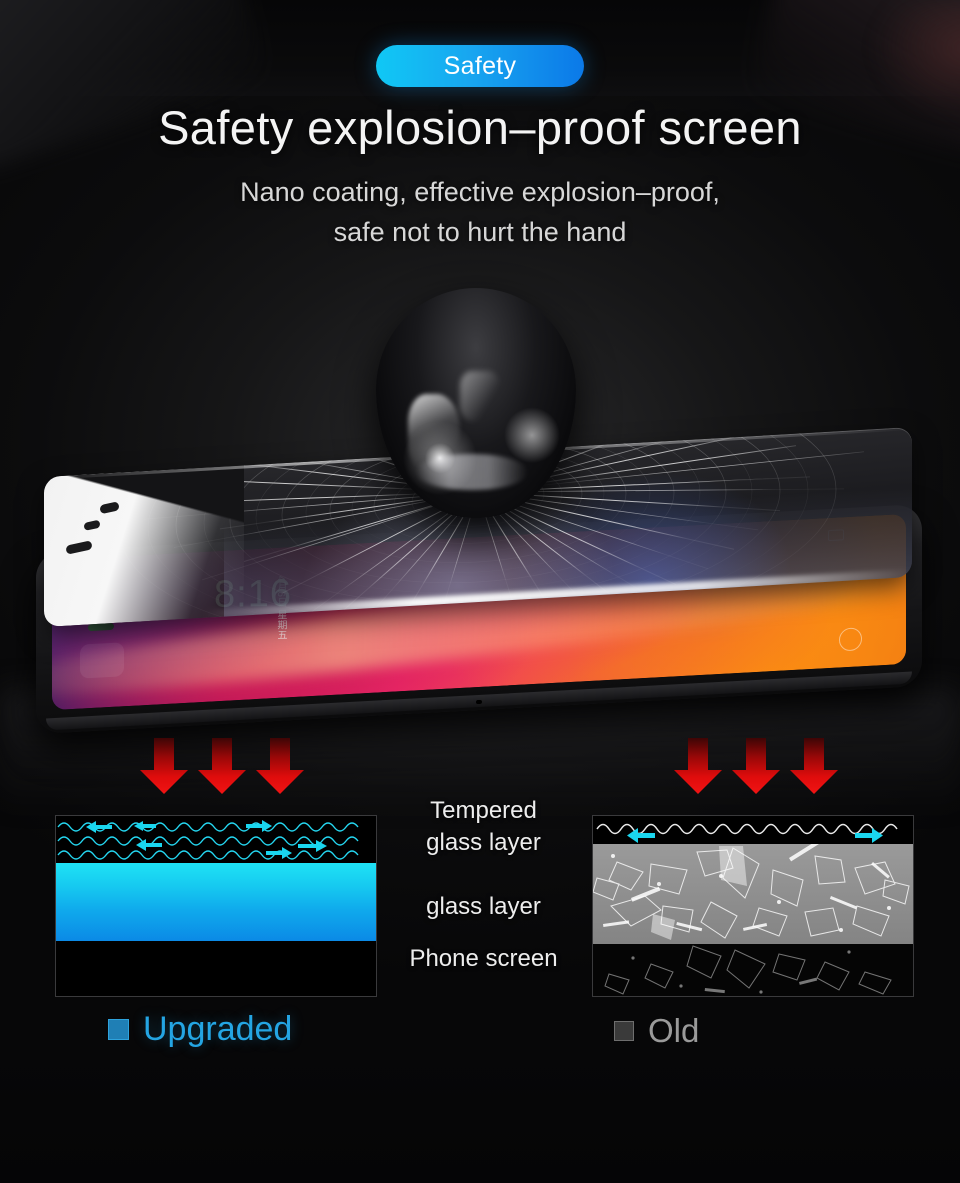  Describe the element at coordinates (480, 192) in the screenshot. I see `page-subtitle-line-1: Nano coating, effective explosion–proof,` at that location.